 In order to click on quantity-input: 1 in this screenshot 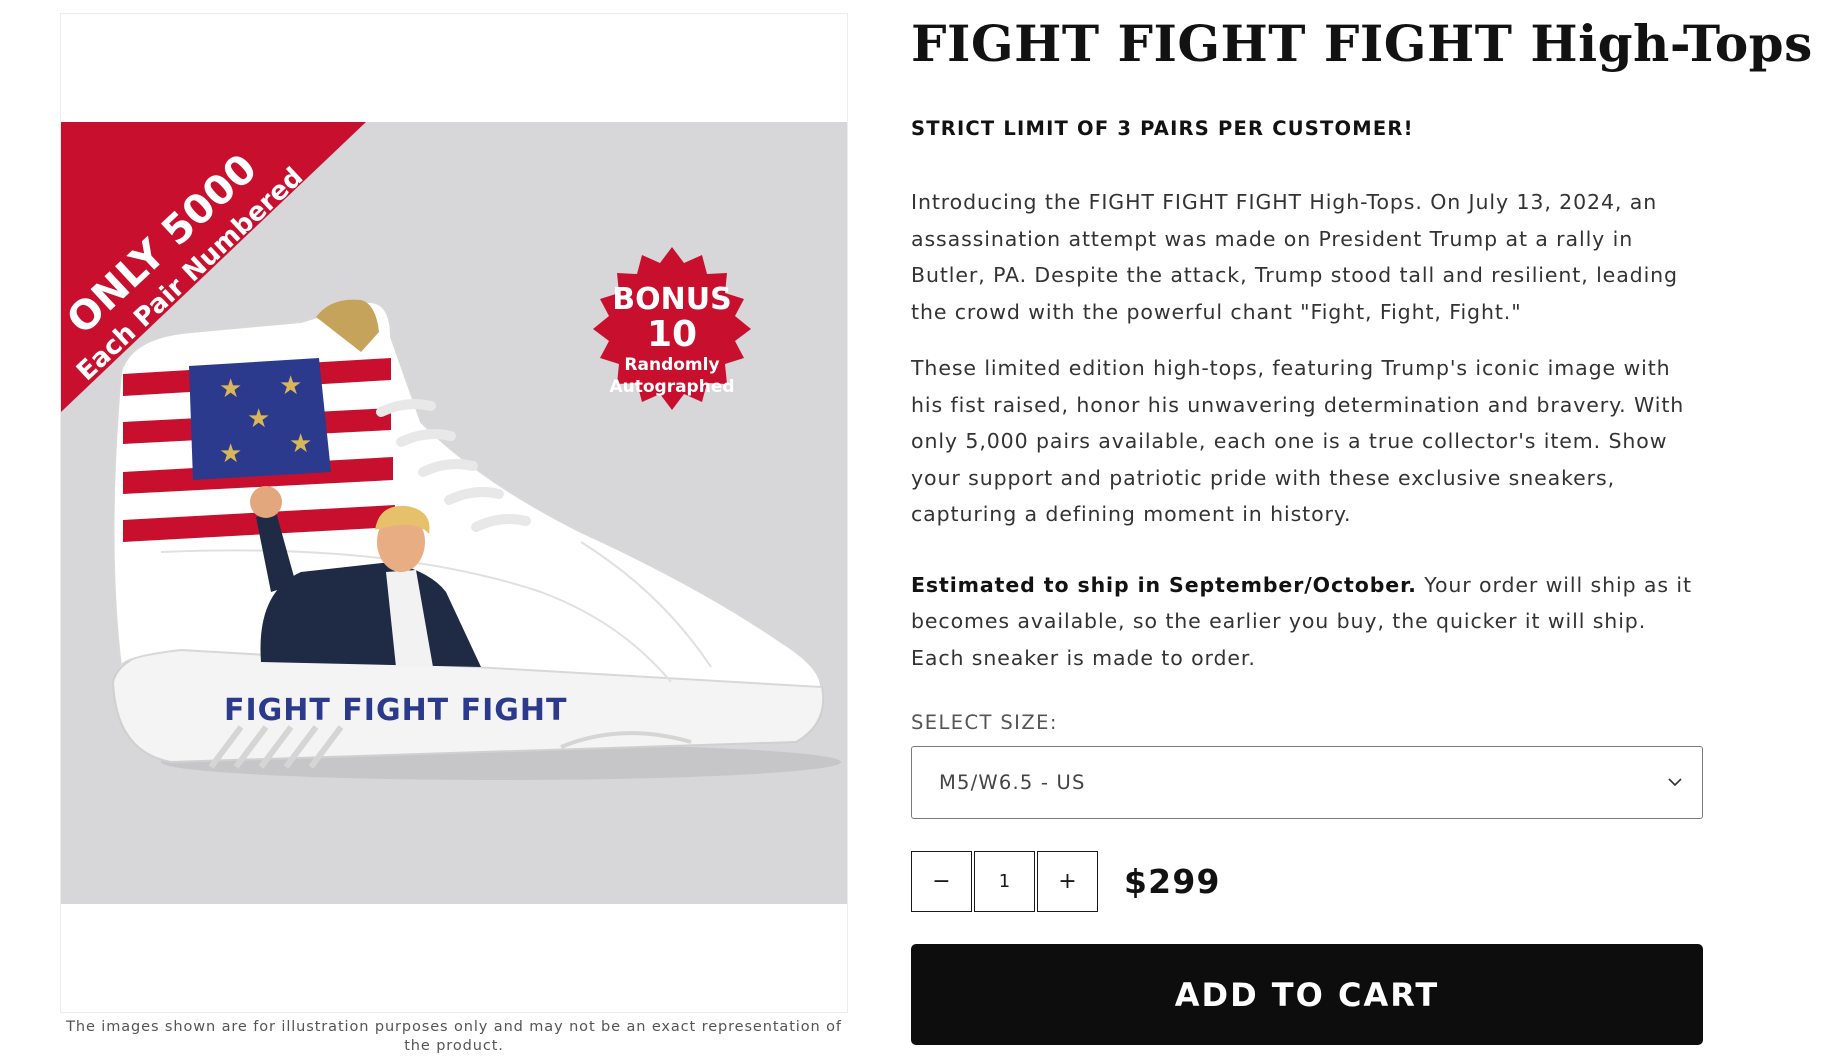, I will do `click(1004, 881)`.